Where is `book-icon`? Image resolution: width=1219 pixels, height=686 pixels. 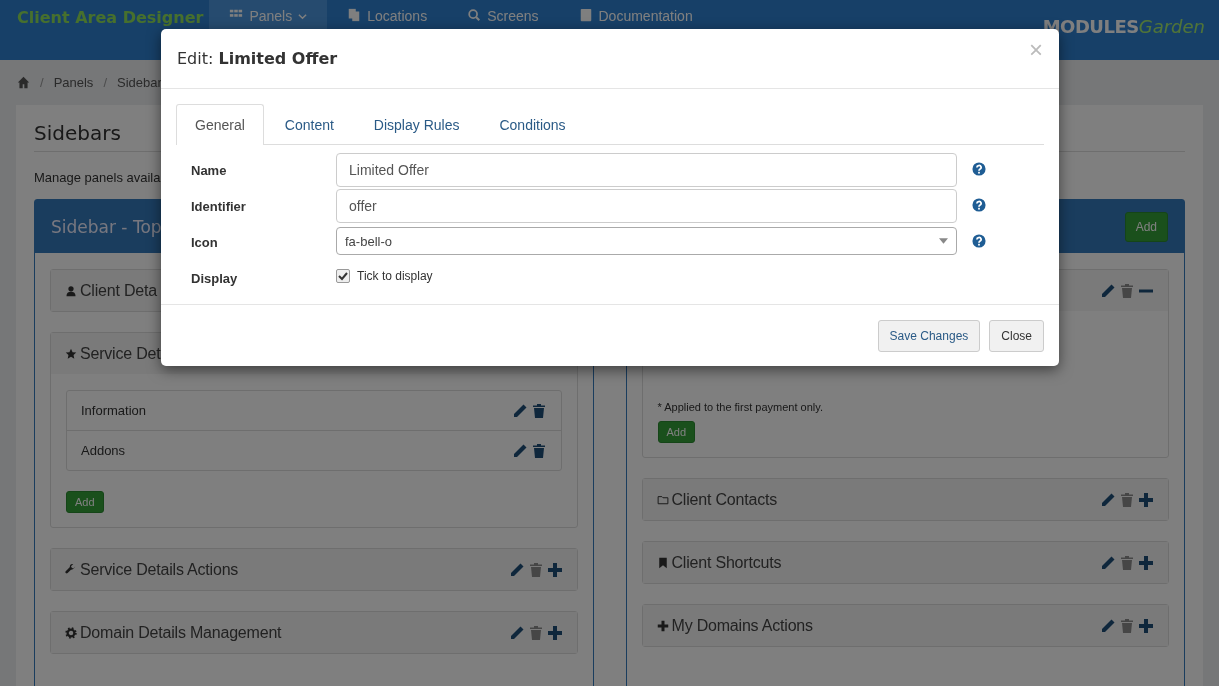
book-icon is located at coordinates (585, 15).